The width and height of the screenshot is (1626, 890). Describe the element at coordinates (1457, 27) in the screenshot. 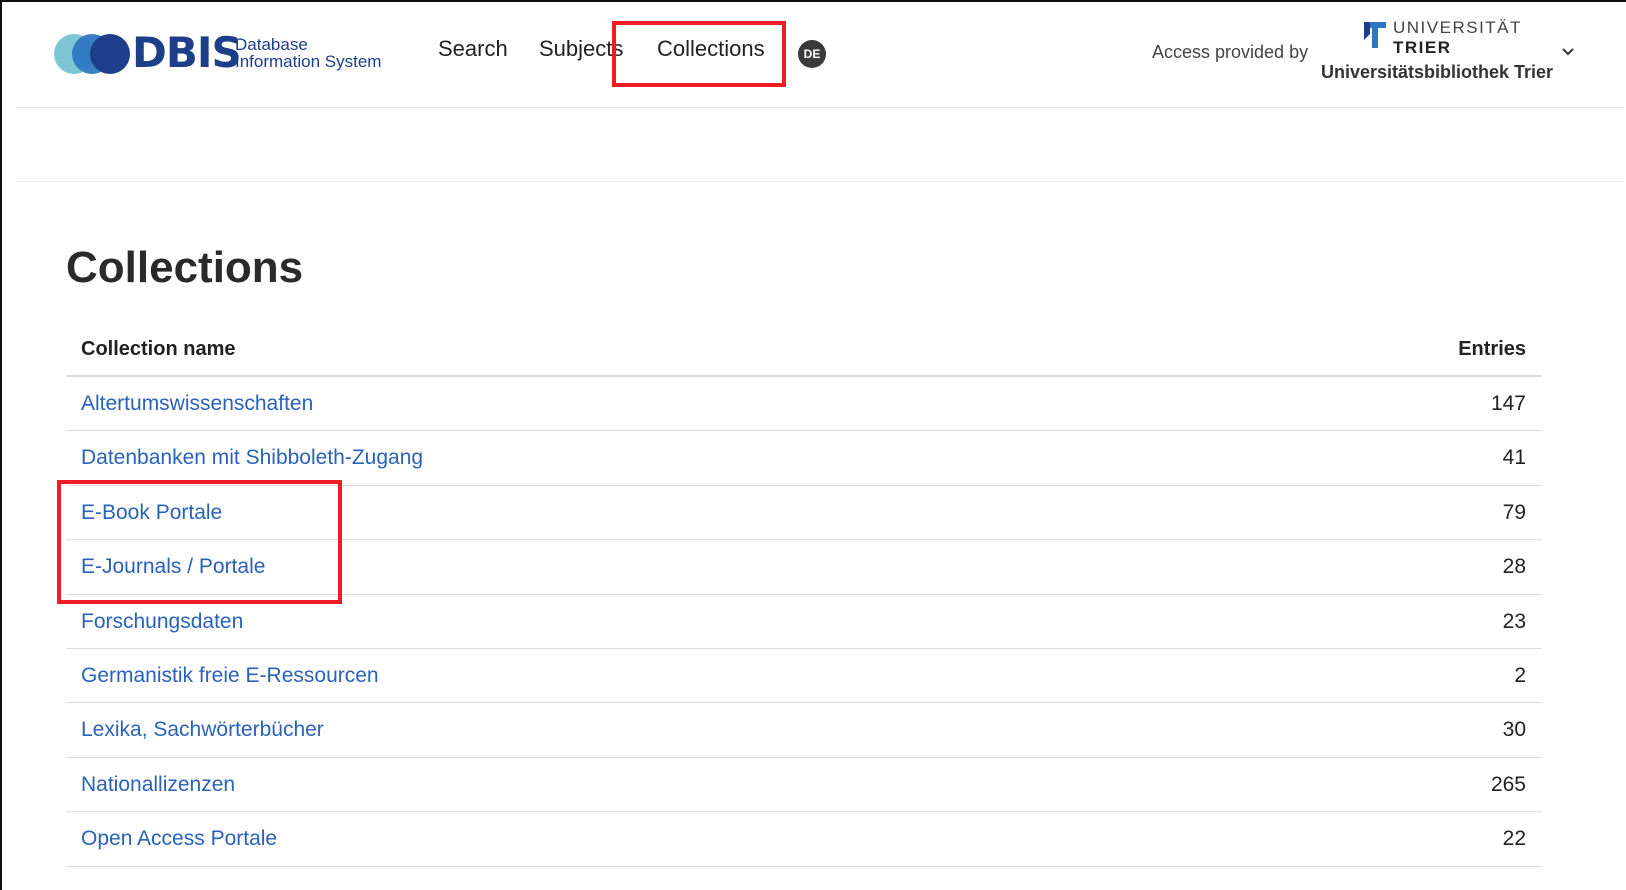

I see `university-name-line1: UNIVERSITÄT` at that location.